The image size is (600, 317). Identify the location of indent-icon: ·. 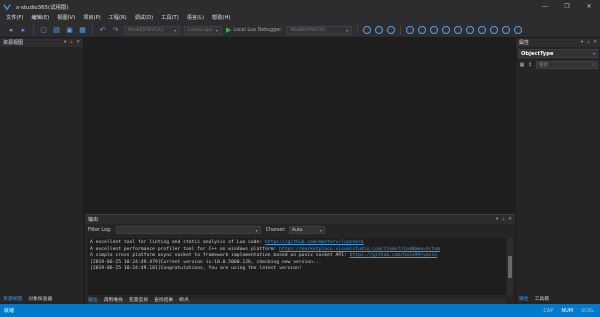
(470, 30).